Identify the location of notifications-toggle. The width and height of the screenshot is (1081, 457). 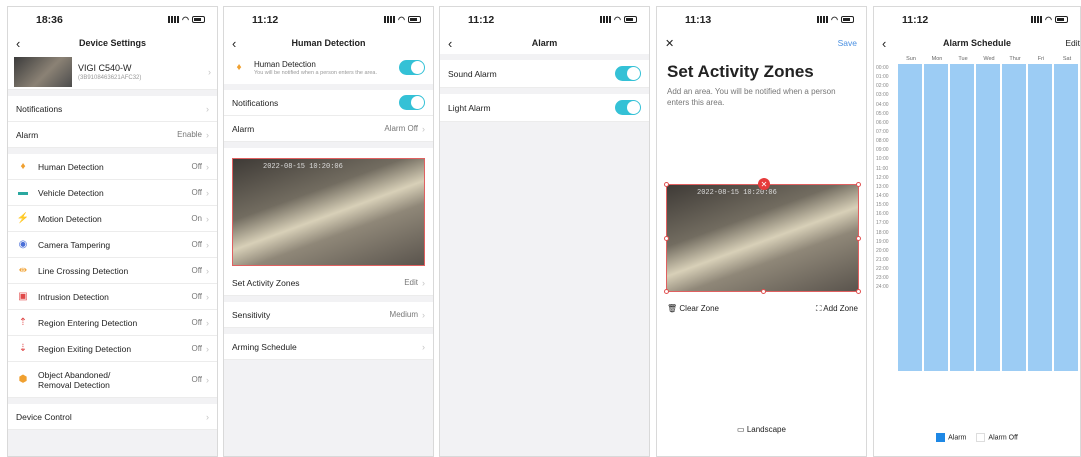
(412, 102).